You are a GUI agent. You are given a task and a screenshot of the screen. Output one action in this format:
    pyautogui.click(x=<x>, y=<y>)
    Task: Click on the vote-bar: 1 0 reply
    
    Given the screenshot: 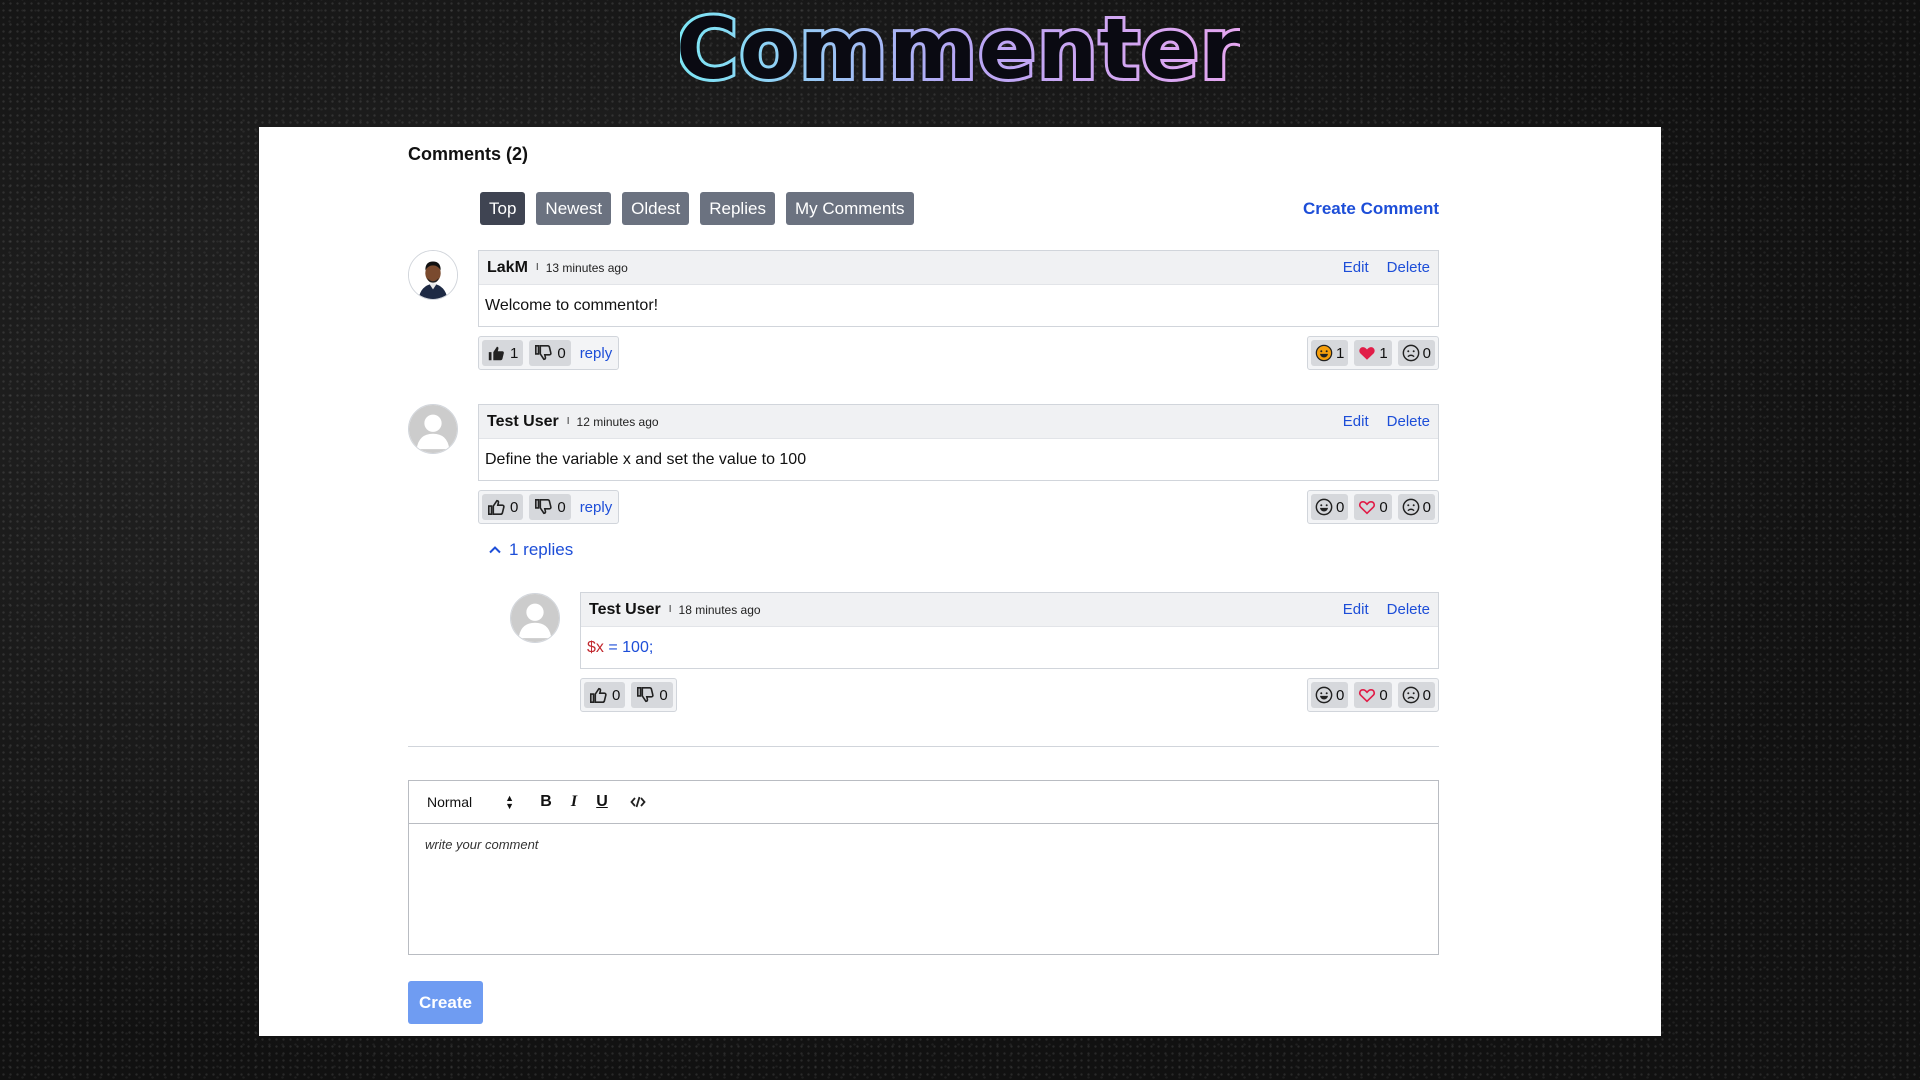 What is the action you would take?
    pyautogui.click(x=549, y=353)
    